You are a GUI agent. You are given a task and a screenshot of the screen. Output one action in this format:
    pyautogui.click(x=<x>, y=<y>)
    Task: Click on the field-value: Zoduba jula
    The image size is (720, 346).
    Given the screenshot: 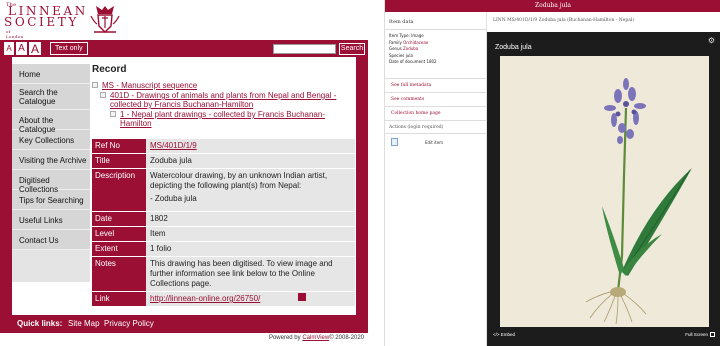 What is the action you would take?
    pyautogui.click(x=250, y=161)
    